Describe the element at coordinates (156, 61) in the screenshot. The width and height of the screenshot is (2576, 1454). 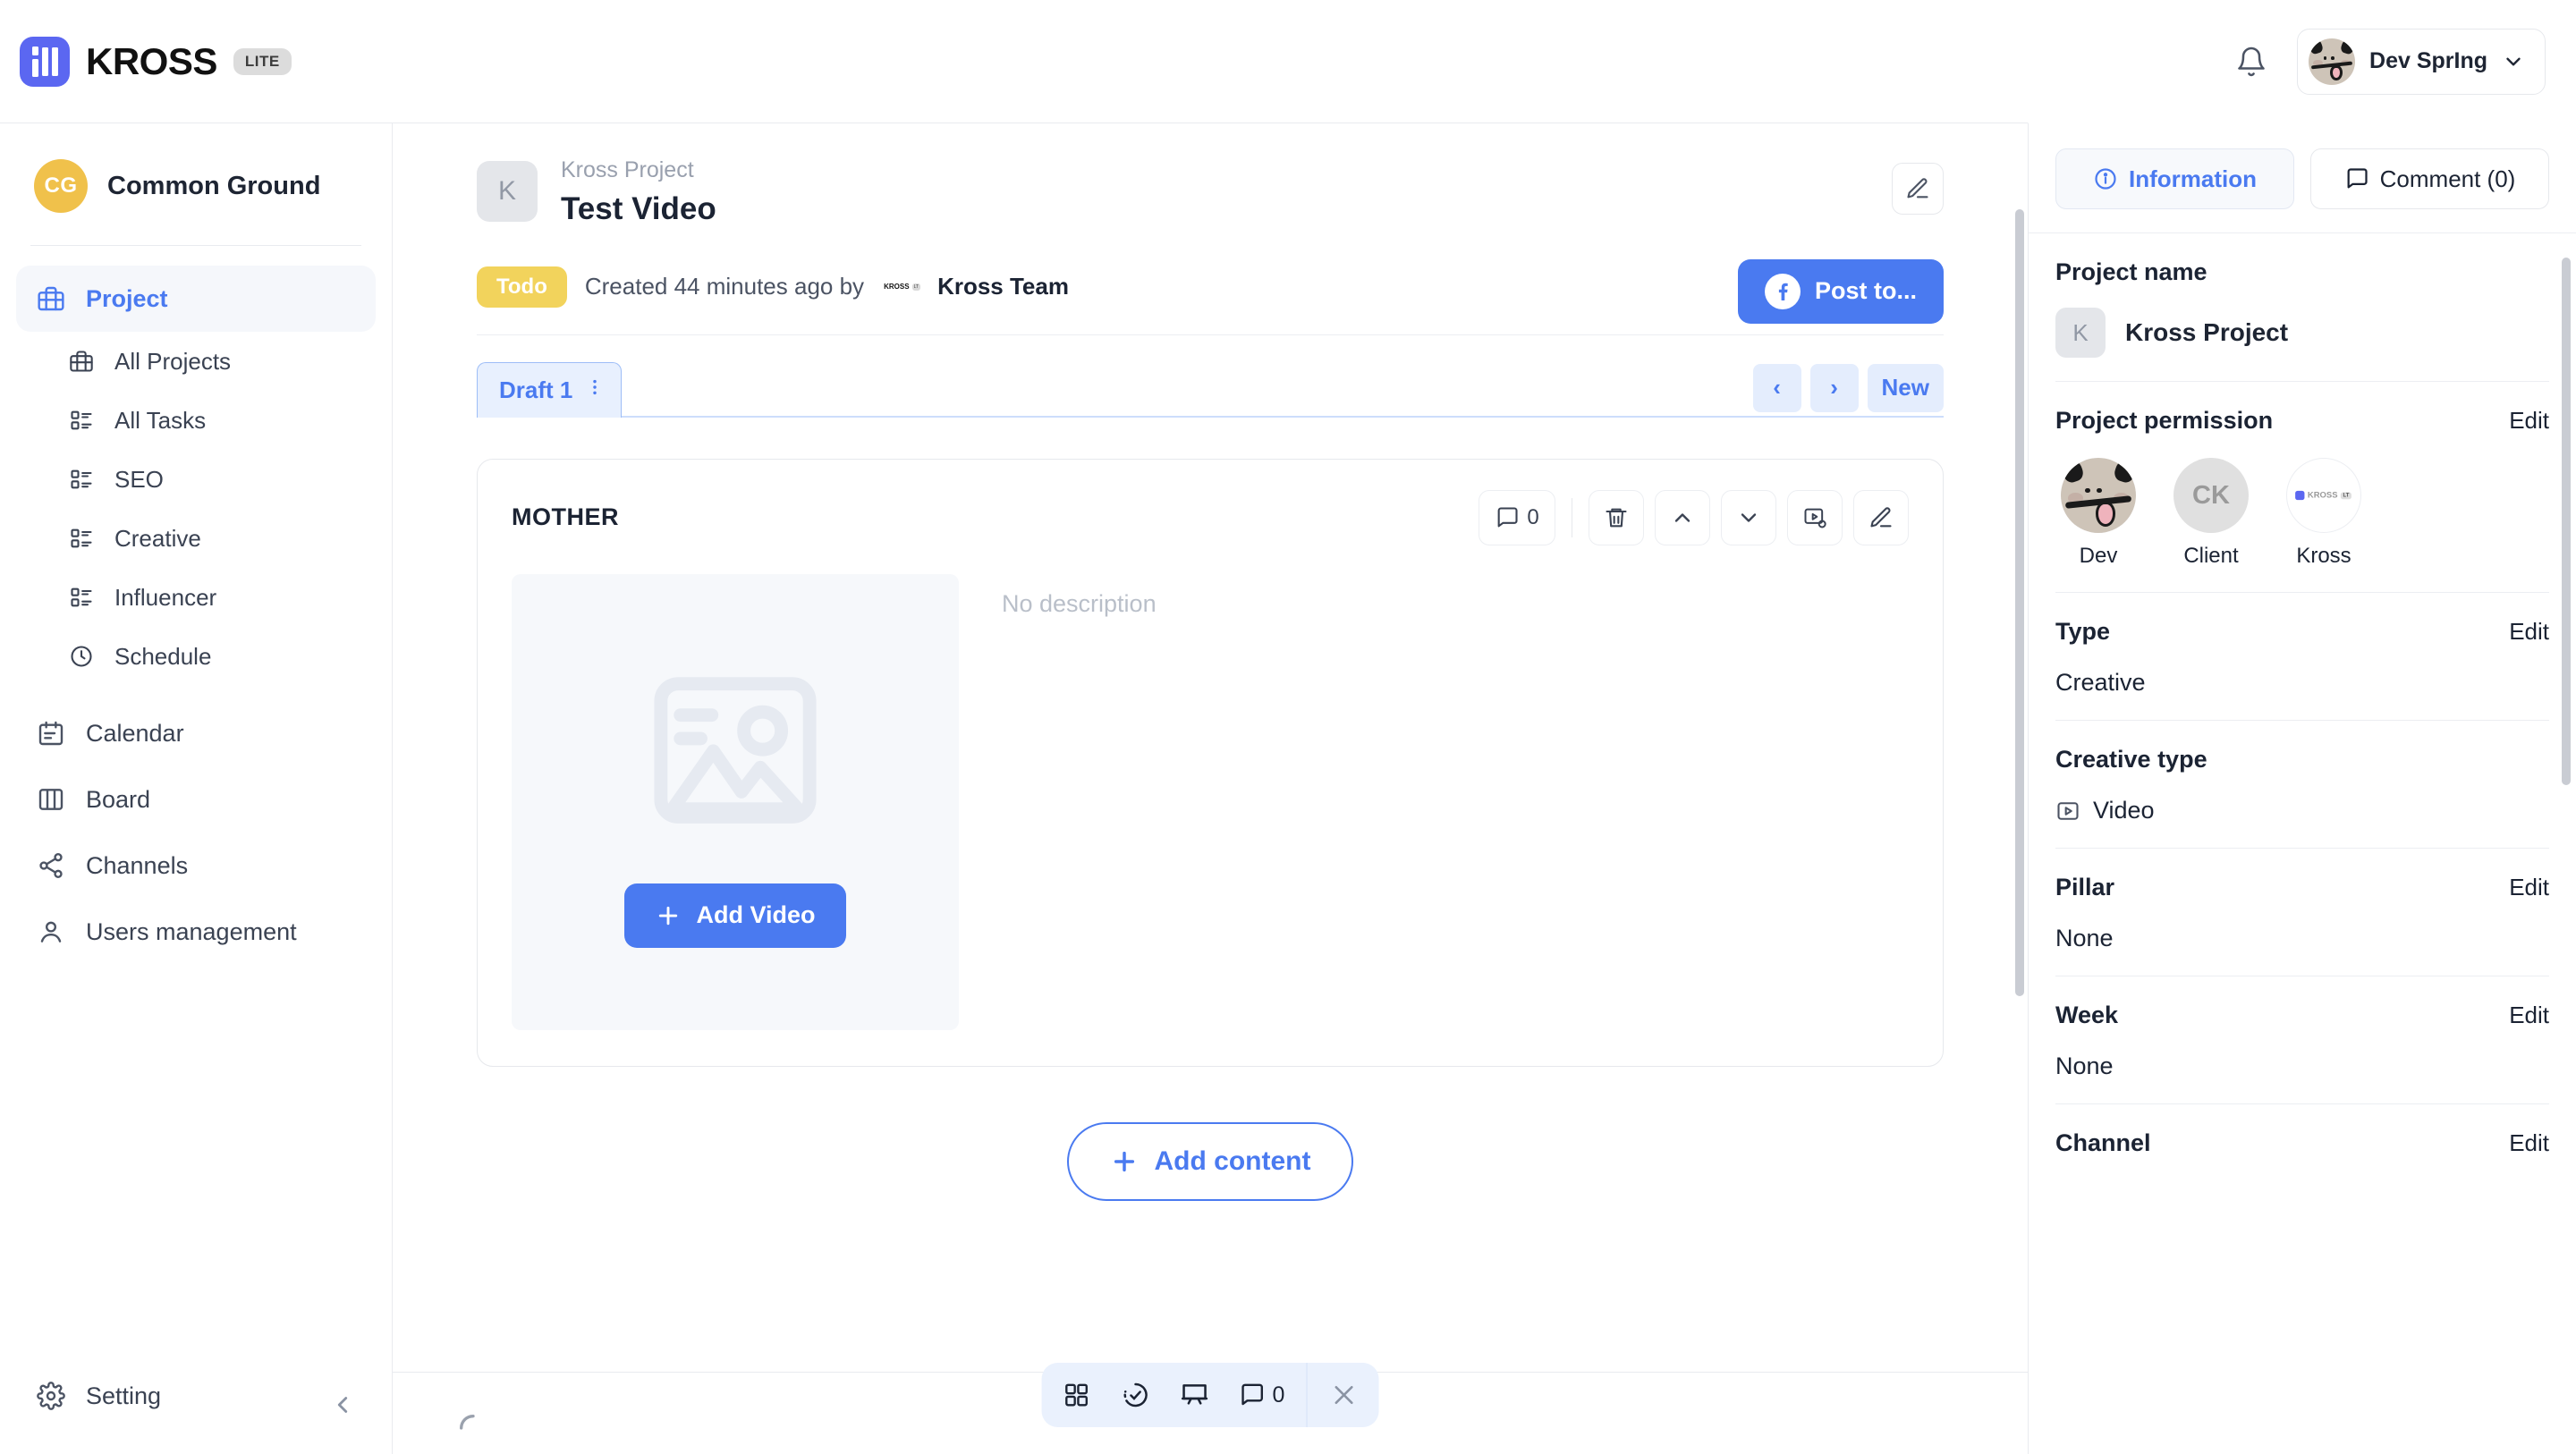
I see `brand-logo: KROSS LITE` at that location.